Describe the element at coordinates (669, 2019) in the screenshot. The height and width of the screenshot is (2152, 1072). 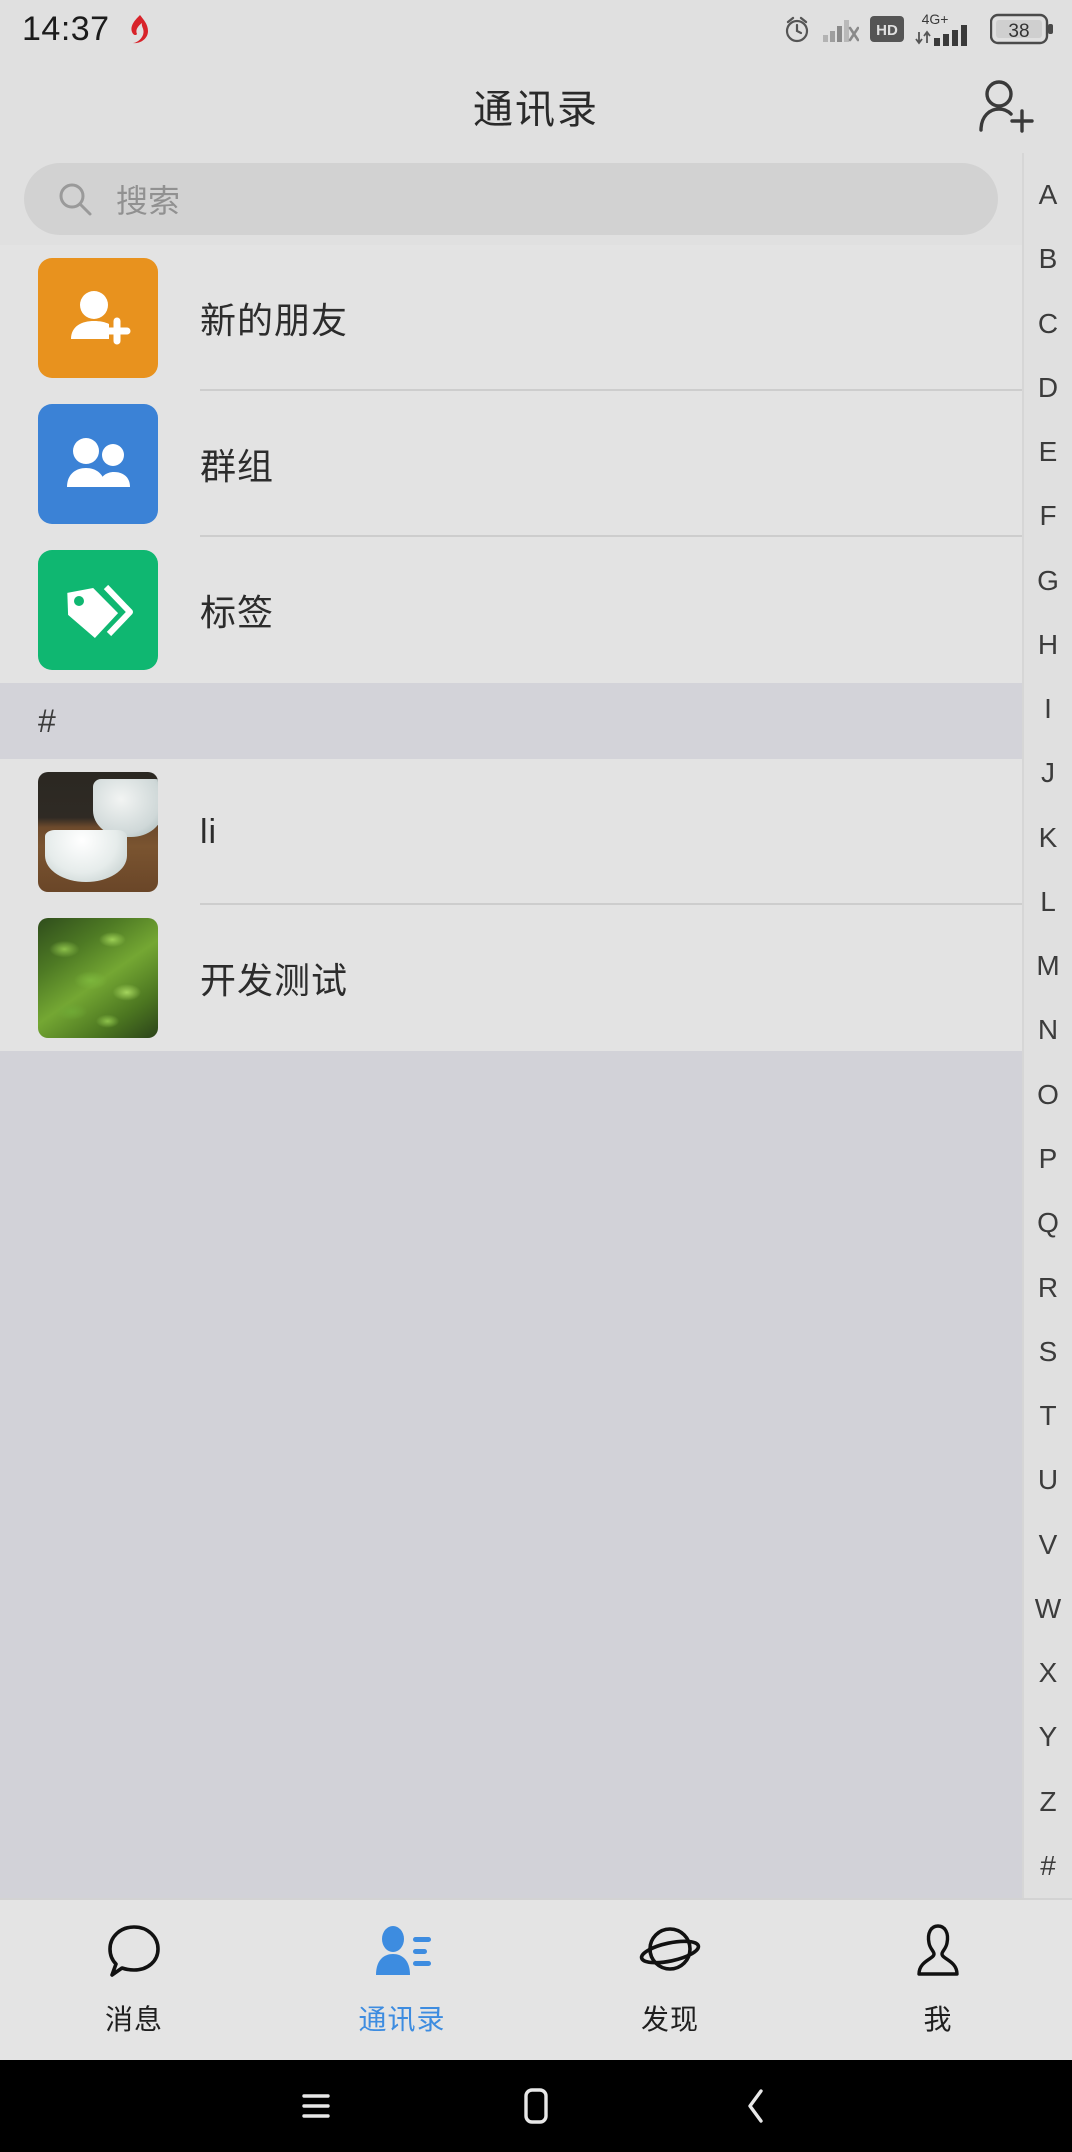
I see `tab-label: 发现` at that location.